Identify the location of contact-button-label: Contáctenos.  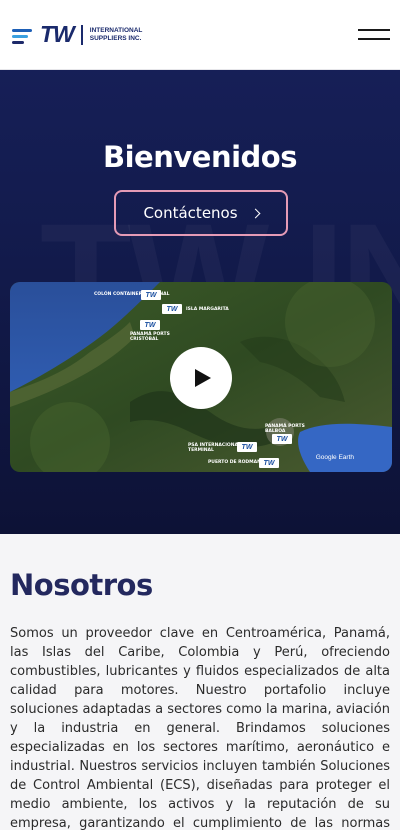
(190, 213).